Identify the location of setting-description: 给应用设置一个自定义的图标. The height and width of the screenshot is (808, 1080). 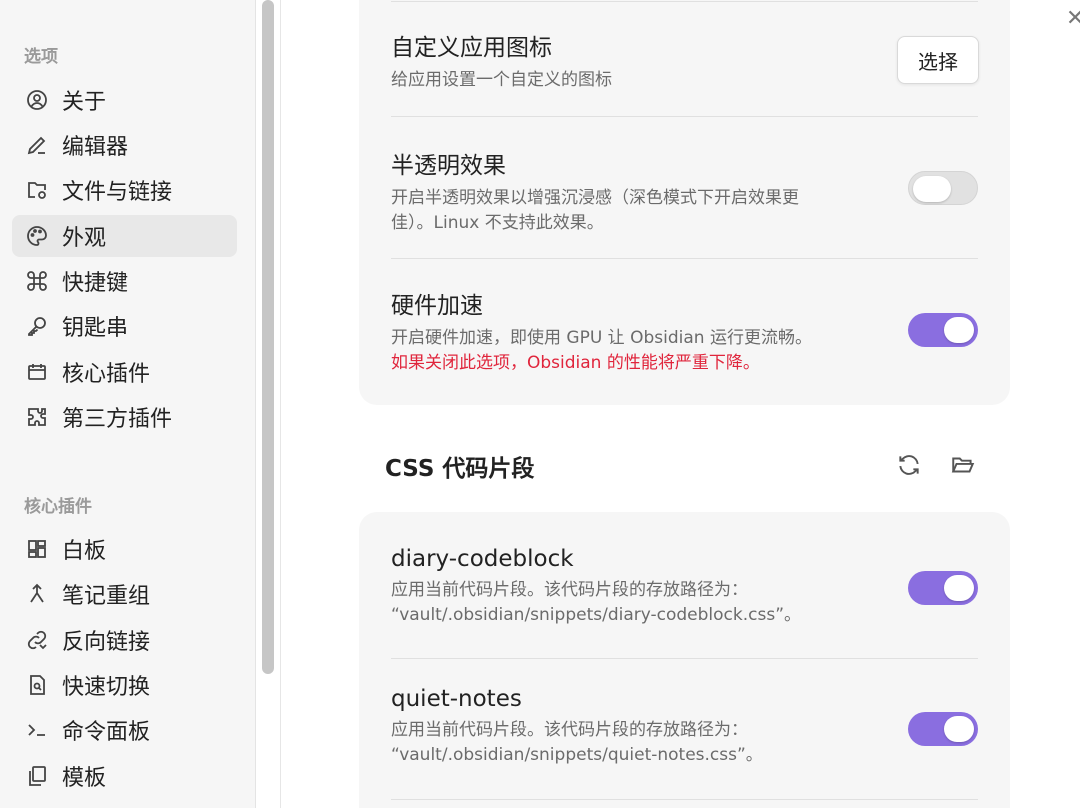
(501, 80).